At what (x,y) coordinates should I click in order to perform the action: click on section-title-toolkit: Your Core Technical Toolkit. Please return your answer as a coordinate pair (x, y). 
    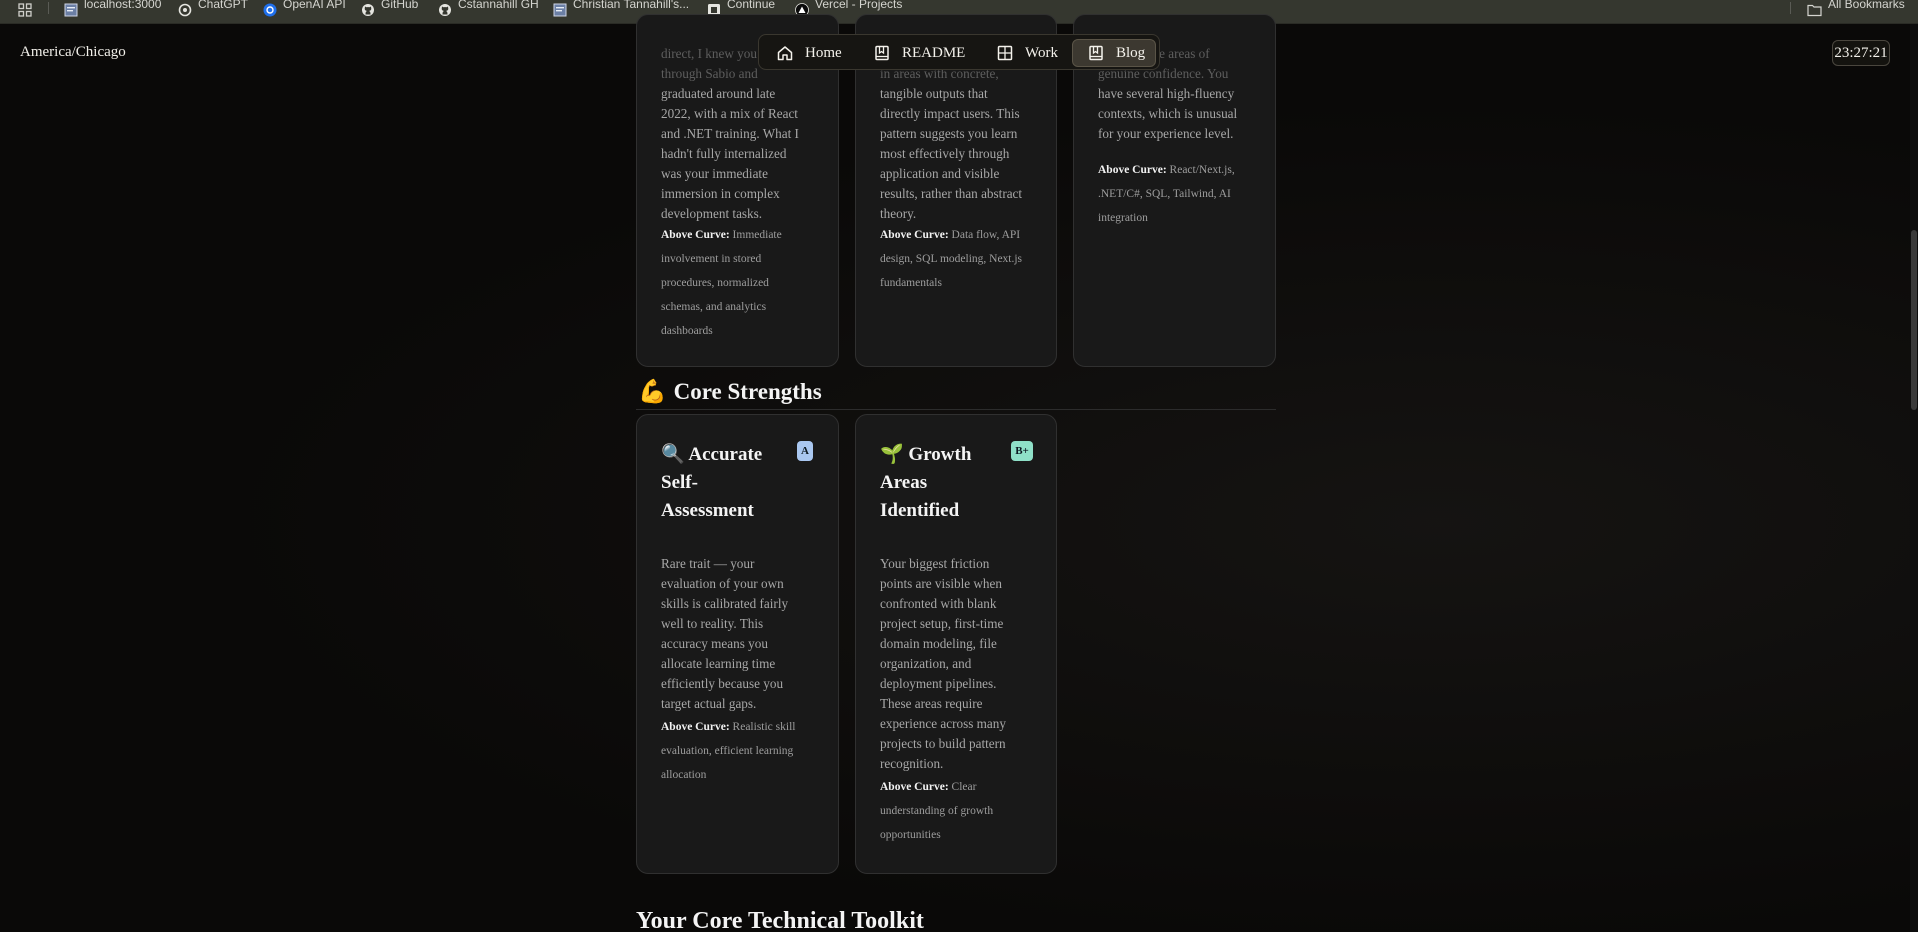
    Looking at the image, I should click on (780, 920).